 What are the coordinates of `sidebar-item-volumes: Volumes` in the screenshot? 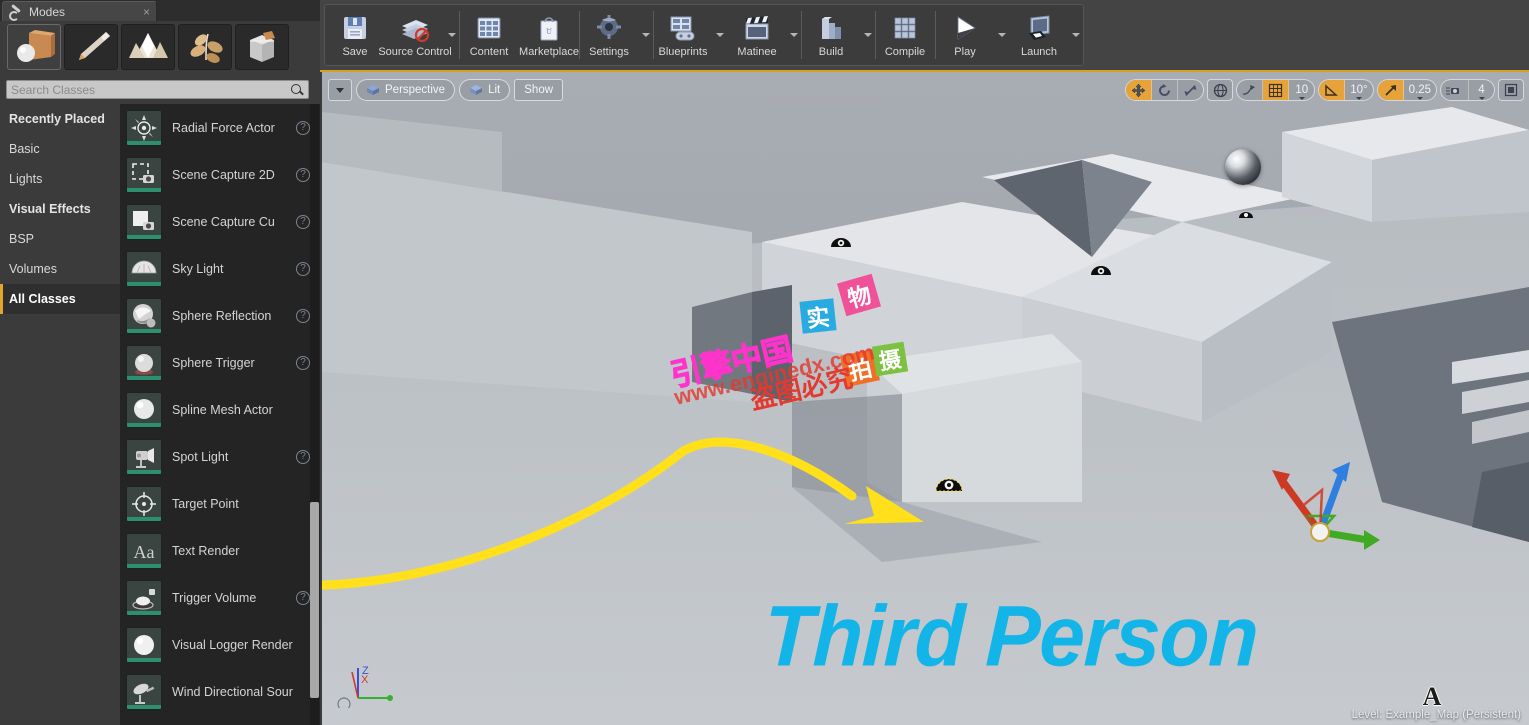 It's located at (60, 269).